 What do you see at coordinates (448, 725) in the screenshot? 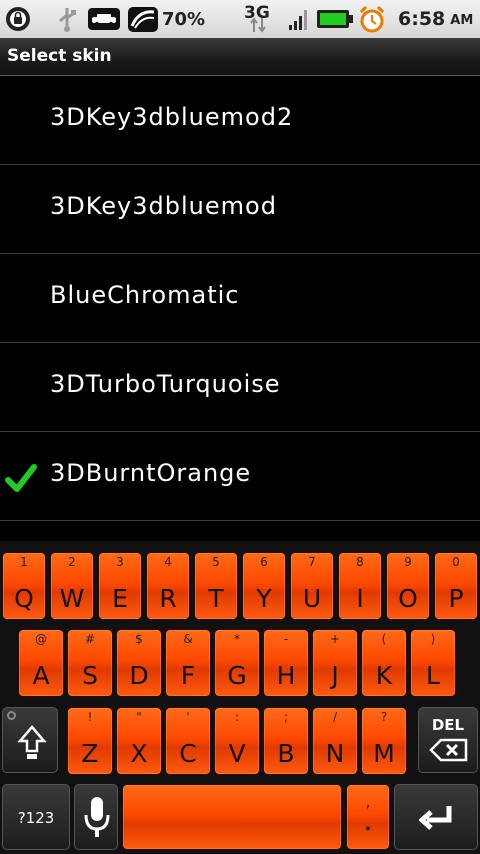
I see `delete-key-label: DEL` at bounding box center [448, 725].